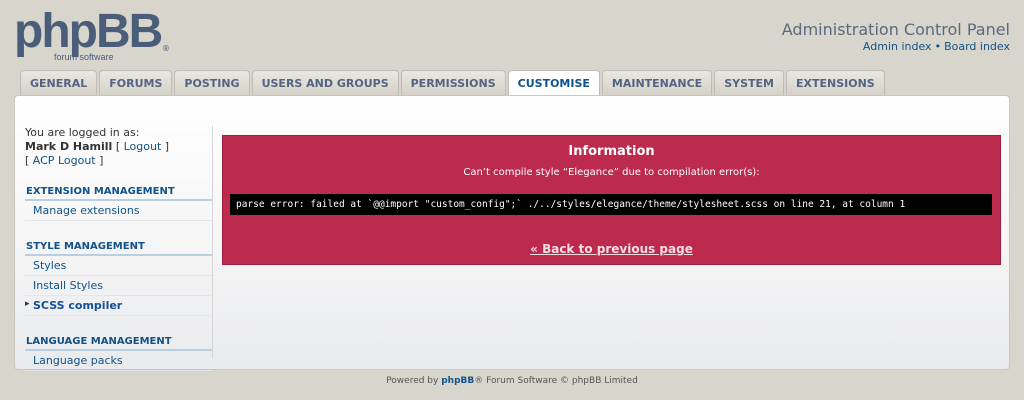 The width and height of the screenshot is (1024, 400). Describe the element at coordinates (556, 381) in the screenshot. I see `footer-suffix: ® Forum Software © phpBB Limited` at that location.